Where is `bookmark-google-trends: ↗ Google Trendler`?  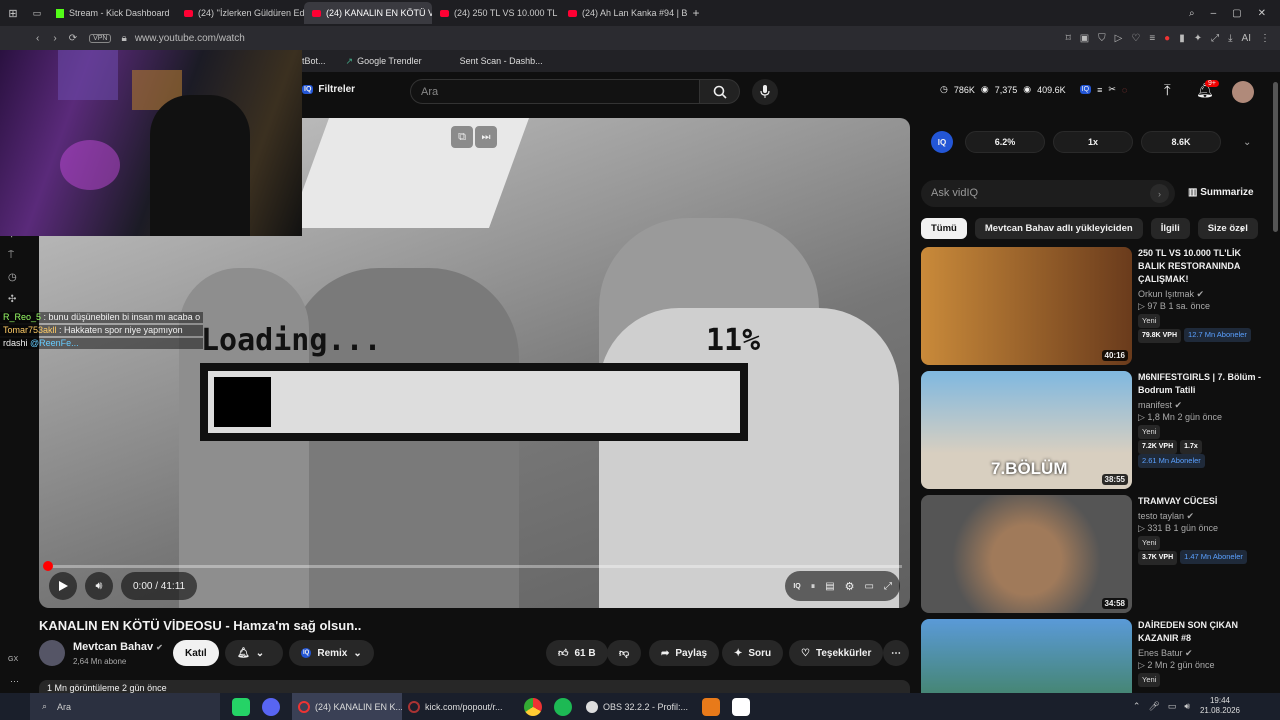
bookmark-google-trends: ↗ Google Trendler is located at coordinates (384, 61).